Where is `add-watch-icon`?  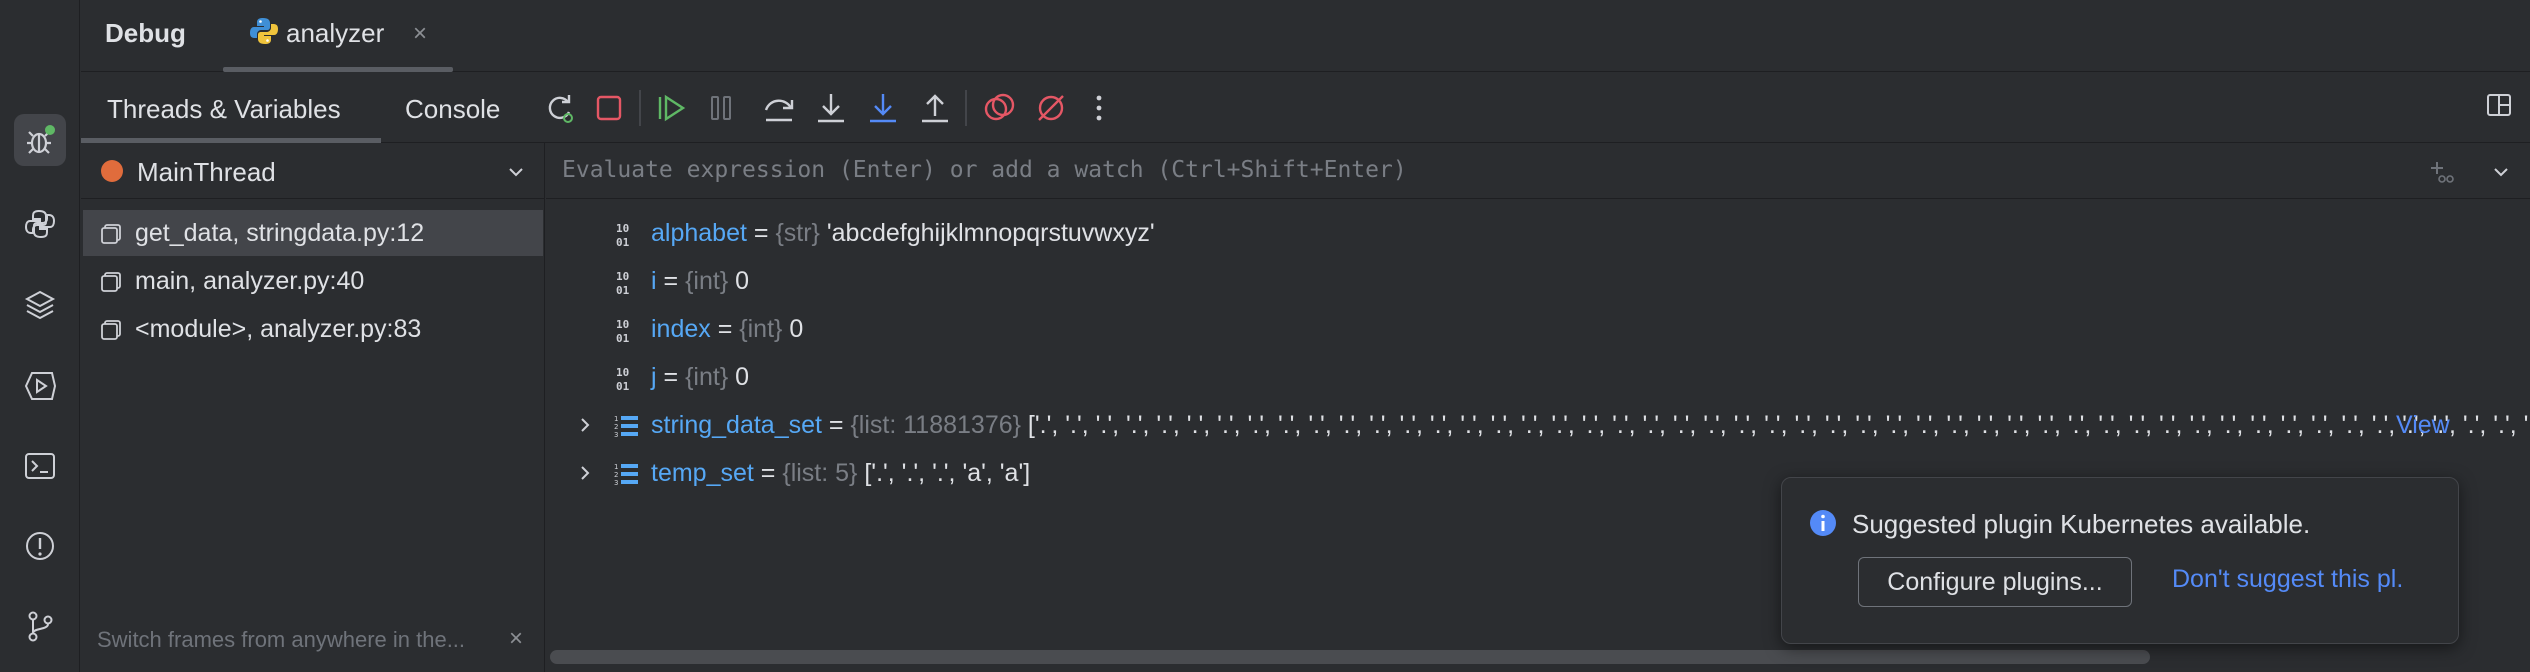 add-watch-icon is located at coordinates (2441, 172).